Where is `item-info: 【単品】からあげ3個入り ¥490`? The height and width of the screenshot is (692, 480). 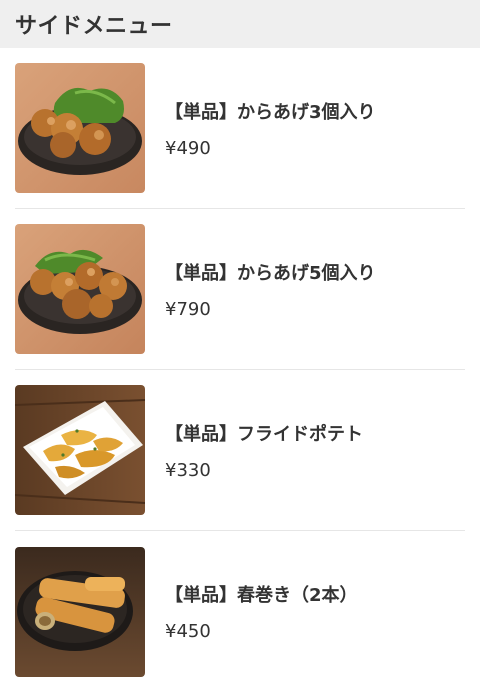 item-info: 【単品】からあげ3個入り ¥490 is located at coordinates (270, 128).